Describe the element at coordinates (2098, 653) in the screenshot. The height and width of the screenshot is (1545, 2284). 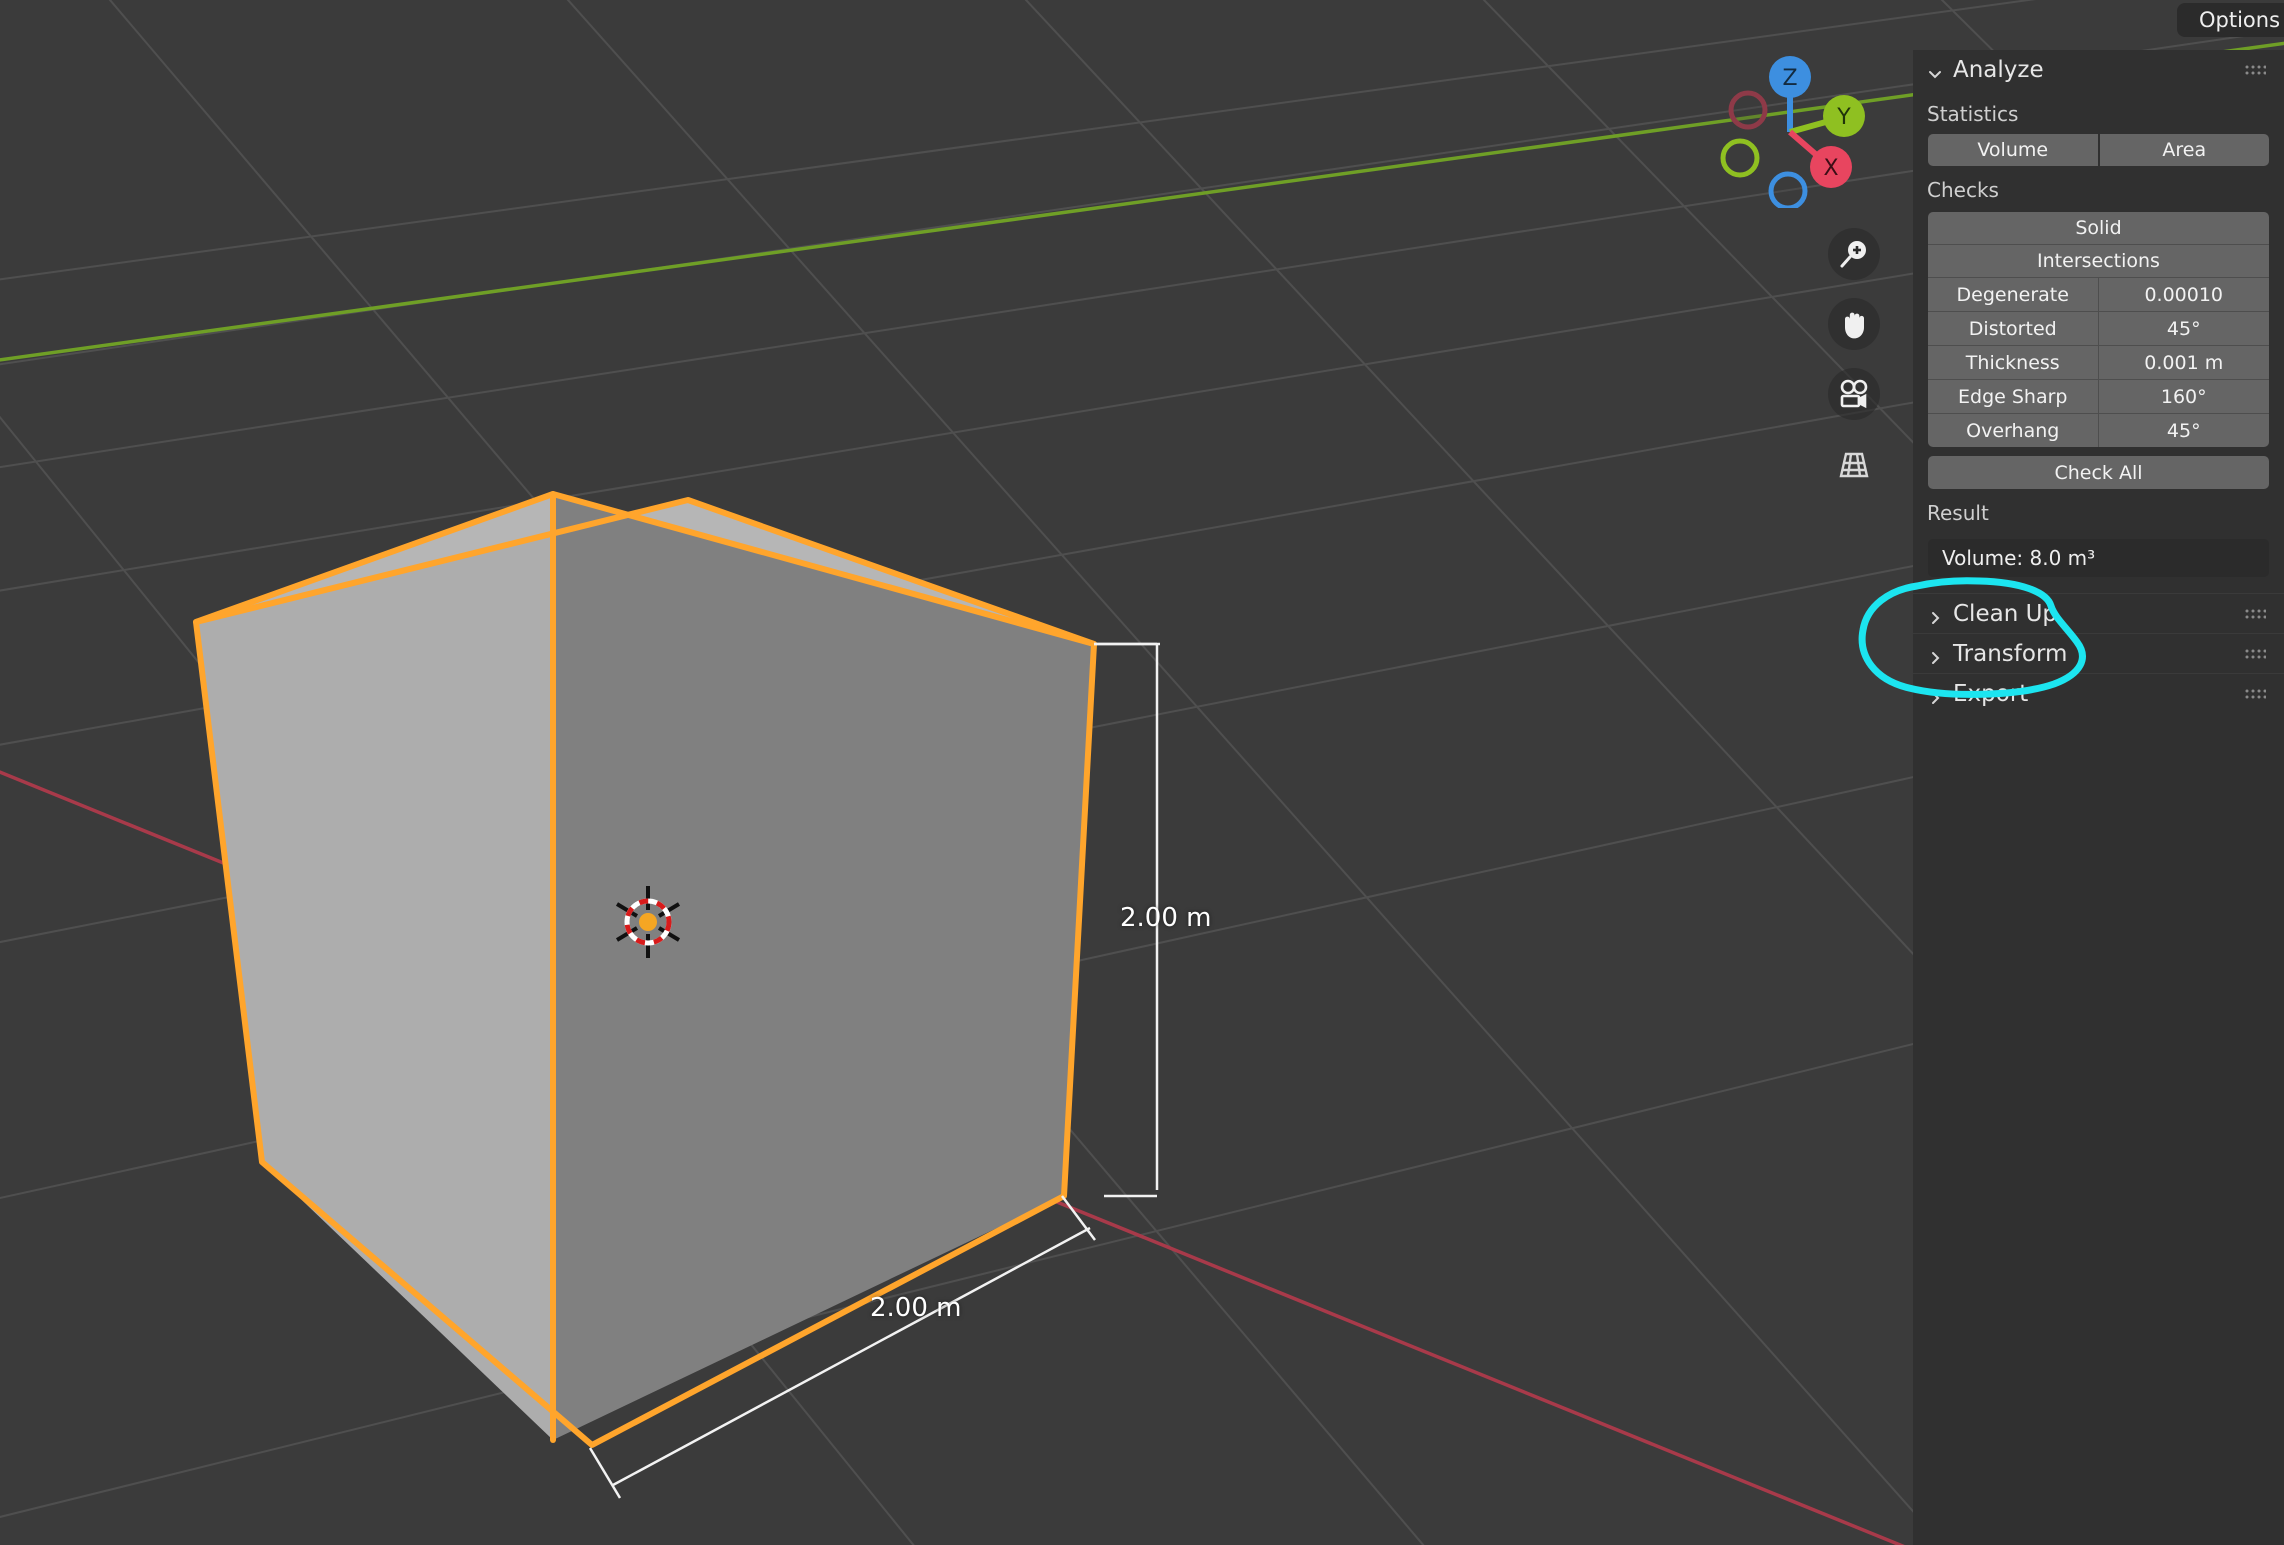
I see `transform-panel-header: Transform` at that location.